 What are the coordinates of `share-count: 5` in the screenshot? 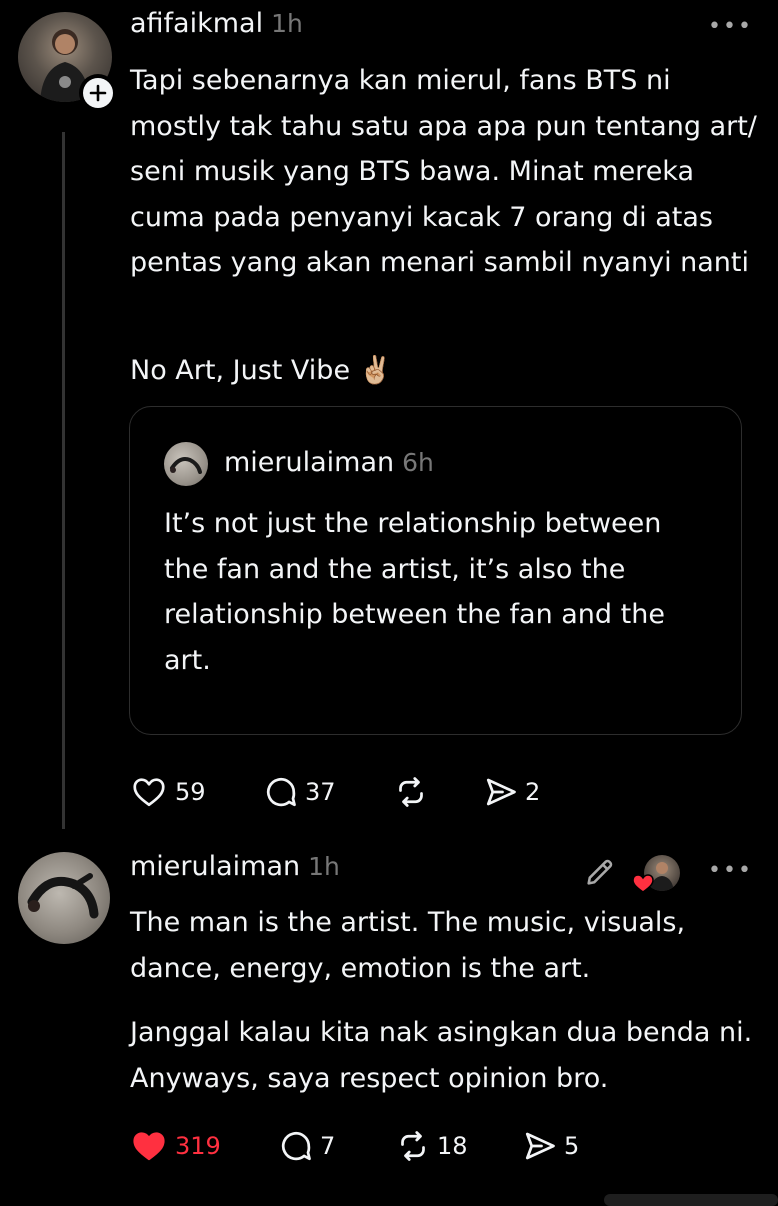 It's located at (572, 1146).